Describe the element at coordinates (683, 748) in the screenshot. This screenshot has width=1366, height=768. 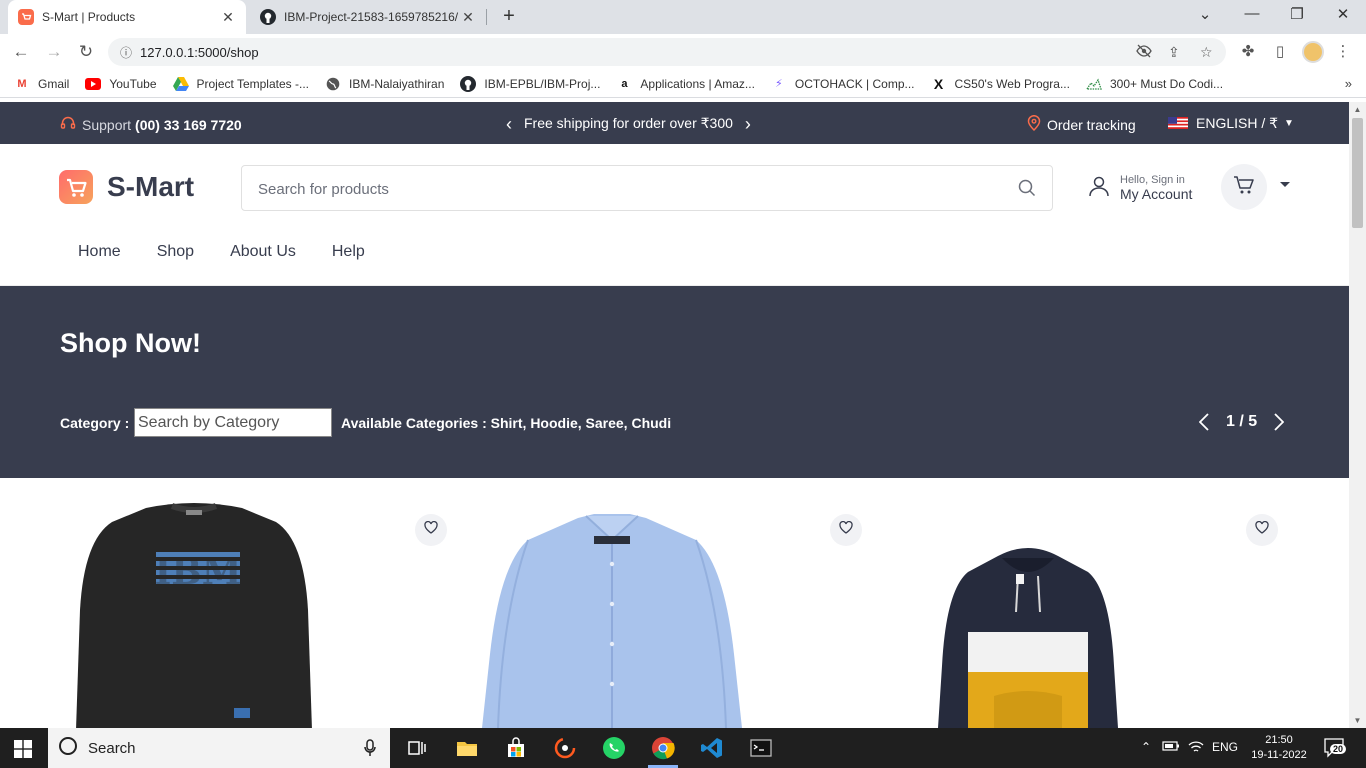
I see `windows-taskbar: Search ⌃ ENG 21:50 19-11-2022 20` at that location.